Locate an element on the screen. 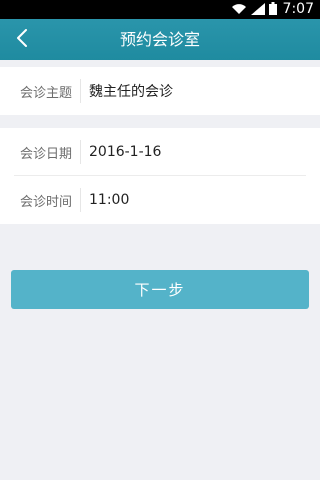 The height and width of the screenshot is (480, 320). page-title: 预约会诊室 is located at coordinates (159, 39).